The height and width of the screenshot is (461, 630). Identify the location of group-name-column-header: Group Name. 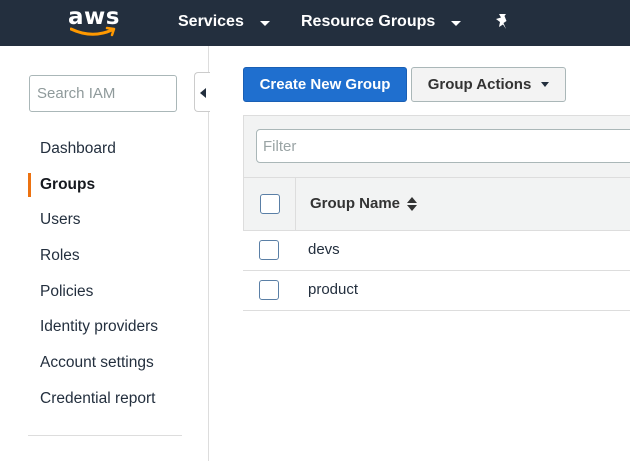
(364, 203).